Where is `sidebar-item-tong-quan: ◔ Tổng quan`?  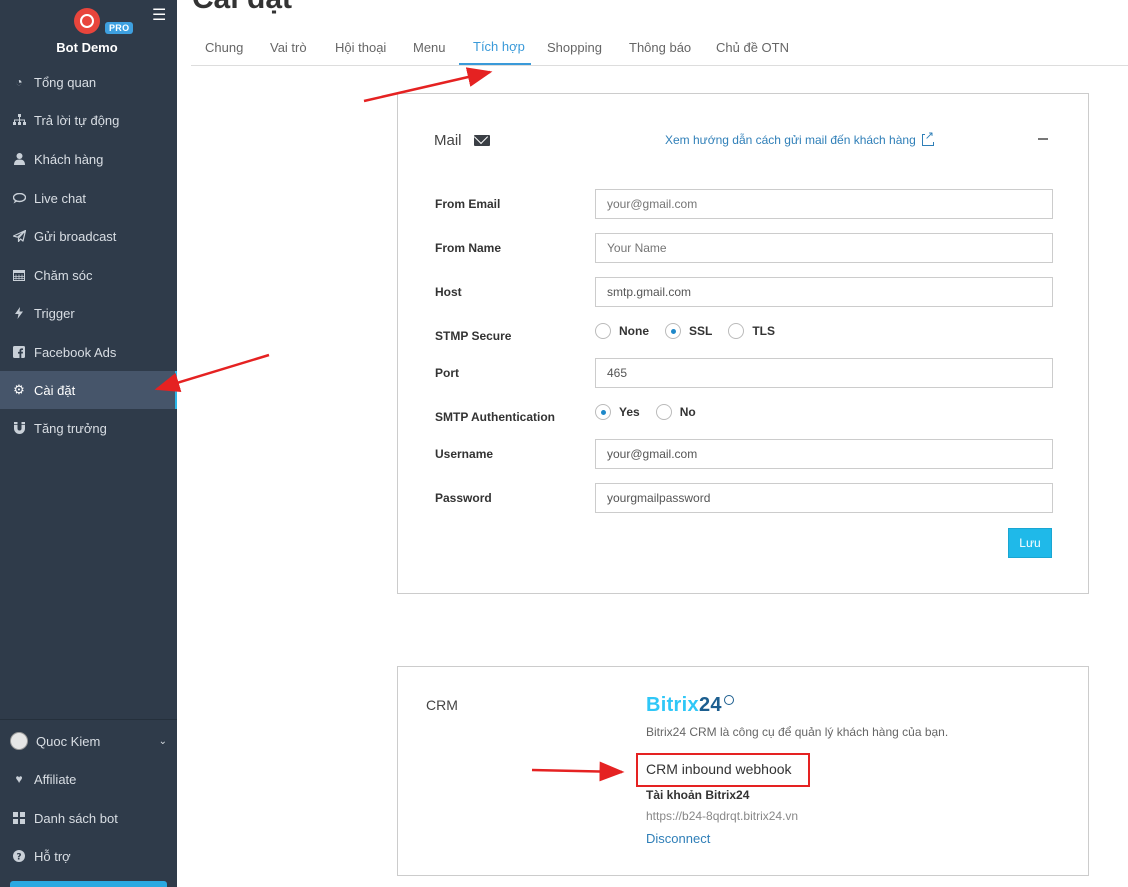
sidebar-item-tong-quan: ◔ Tổng quan is located at coordinates (88, 82).